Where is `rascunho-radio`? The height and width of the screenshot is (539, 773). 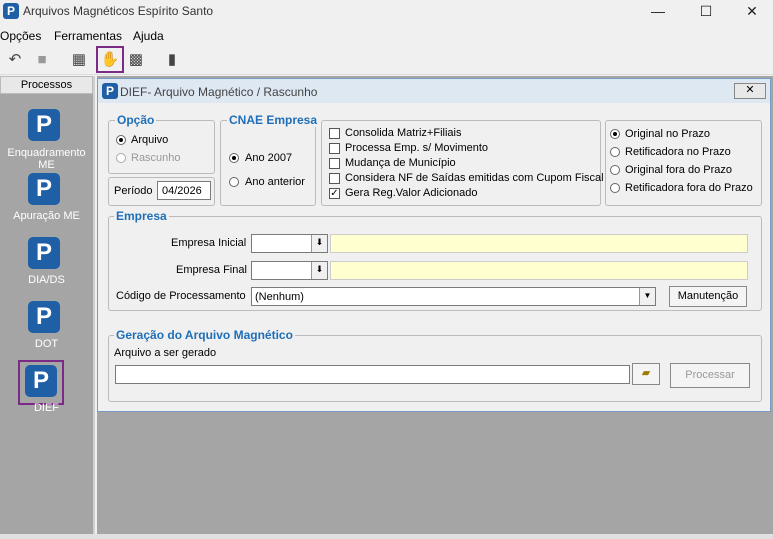
rascunho-radio is located at coordinates (121, 158).